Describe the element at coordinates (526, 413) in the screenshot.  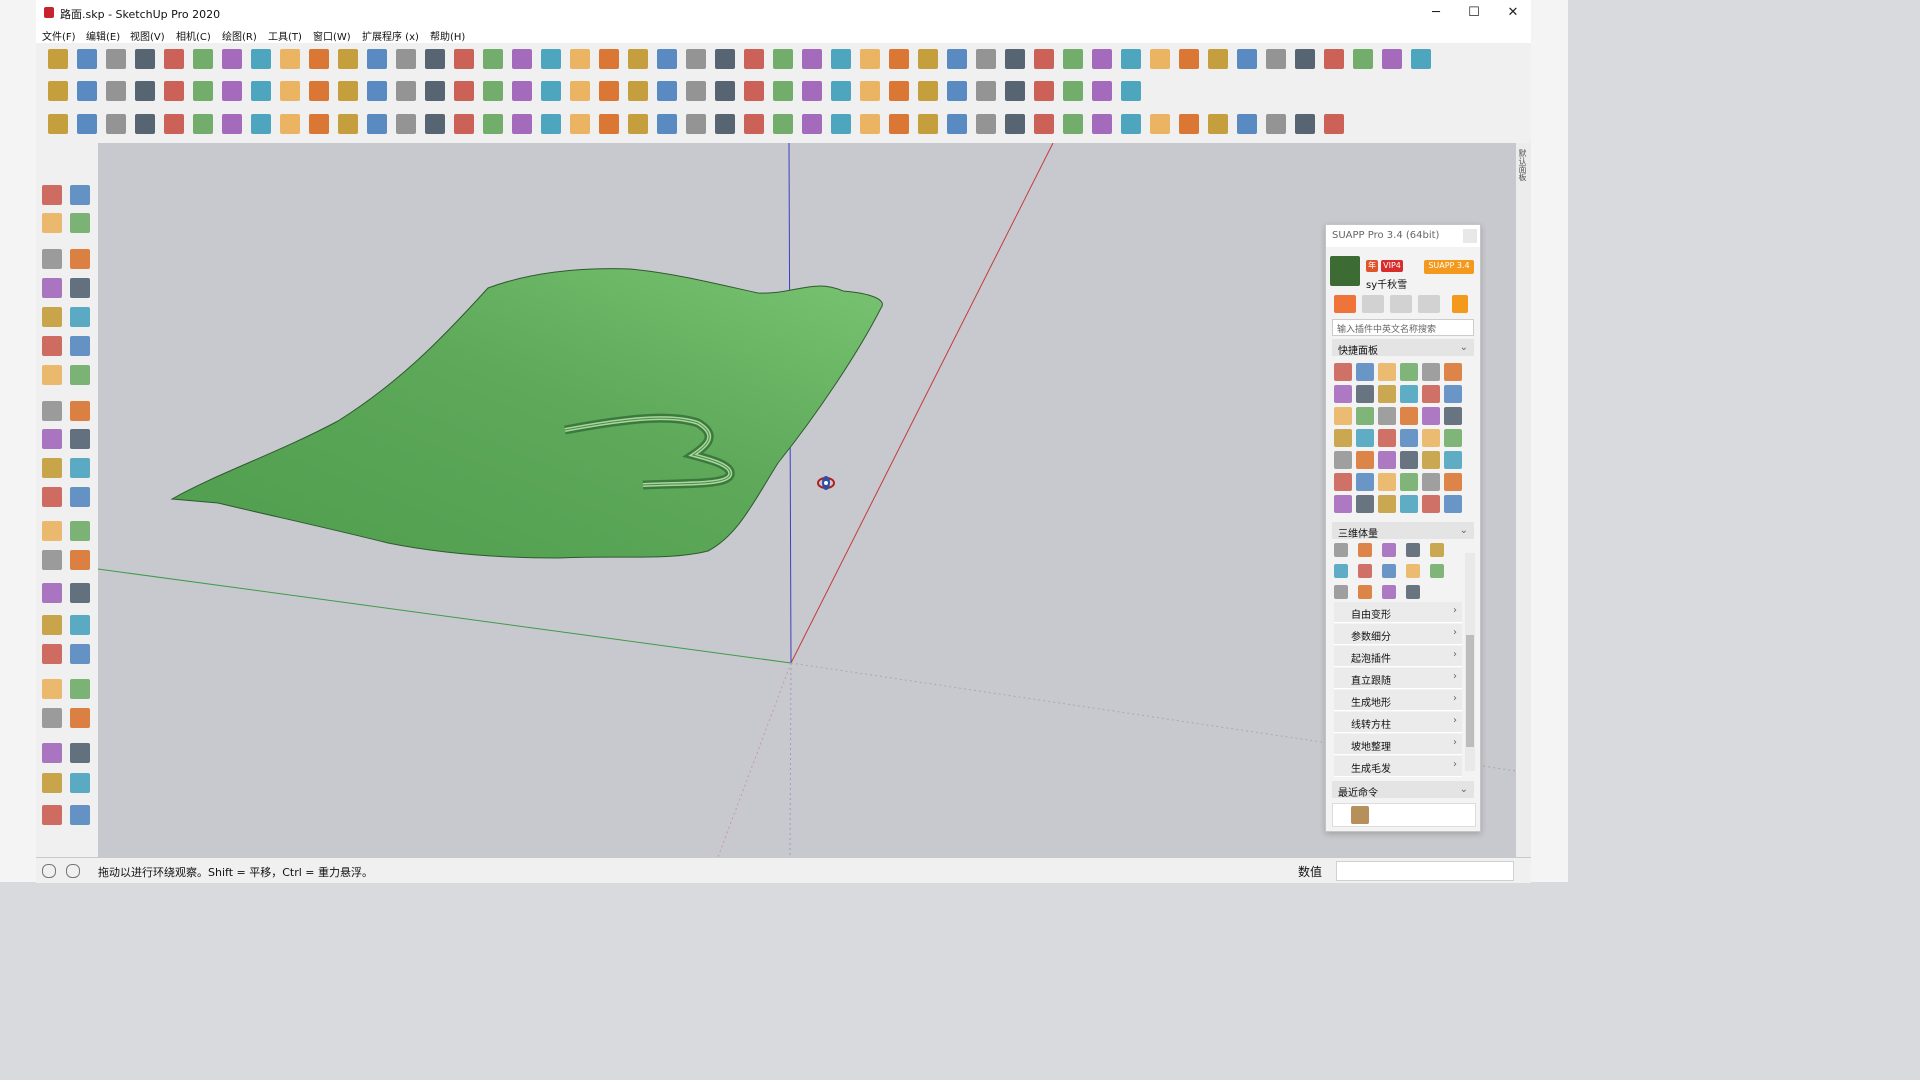
I see `terrain-surface` at that location.